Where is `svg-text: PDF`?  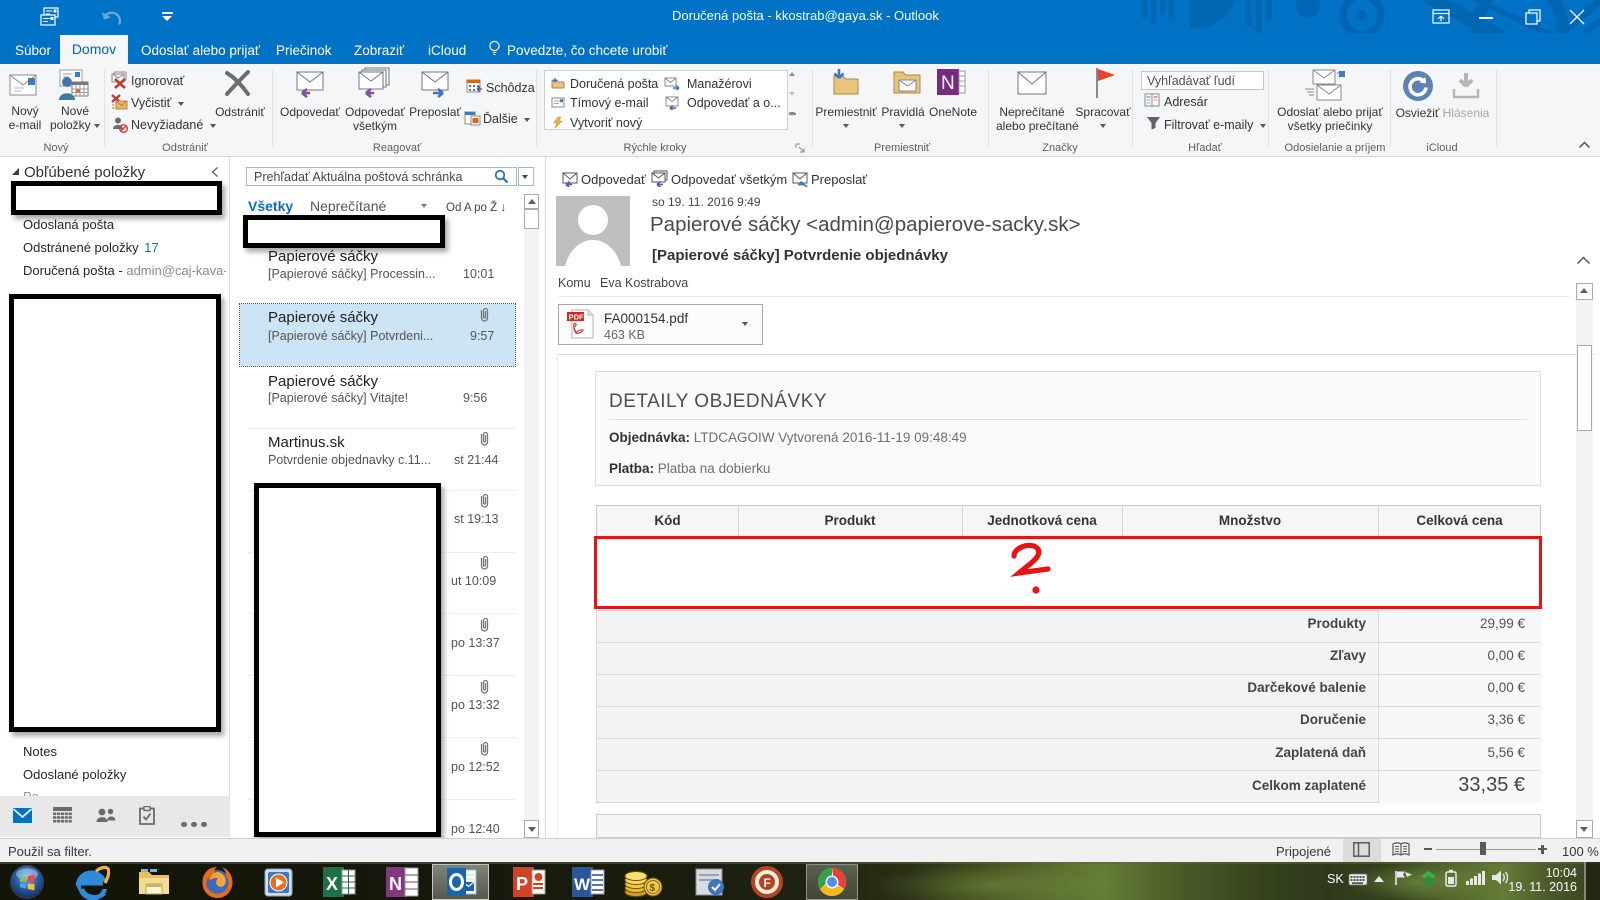
svg-text: PDF is located at coordinates (576, 316).